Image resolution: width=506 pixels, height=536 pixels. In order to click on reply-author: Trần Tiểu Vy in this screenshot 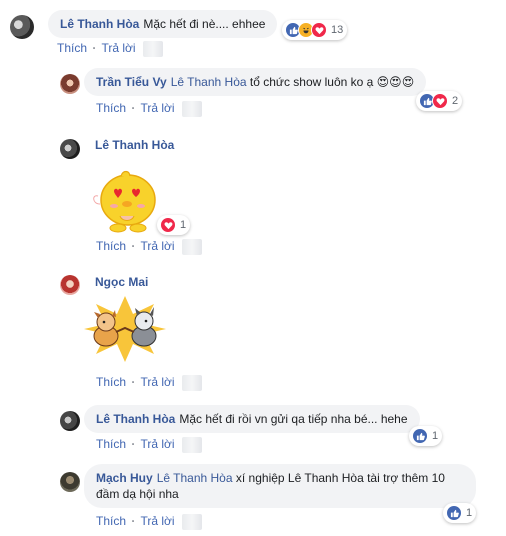, I will do `click(131, 82)`.